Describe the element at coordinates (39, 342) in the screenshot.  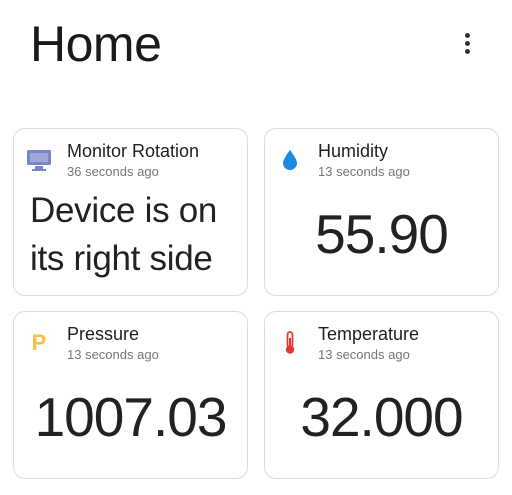
I see `pressure-p-icon: P` at that location.